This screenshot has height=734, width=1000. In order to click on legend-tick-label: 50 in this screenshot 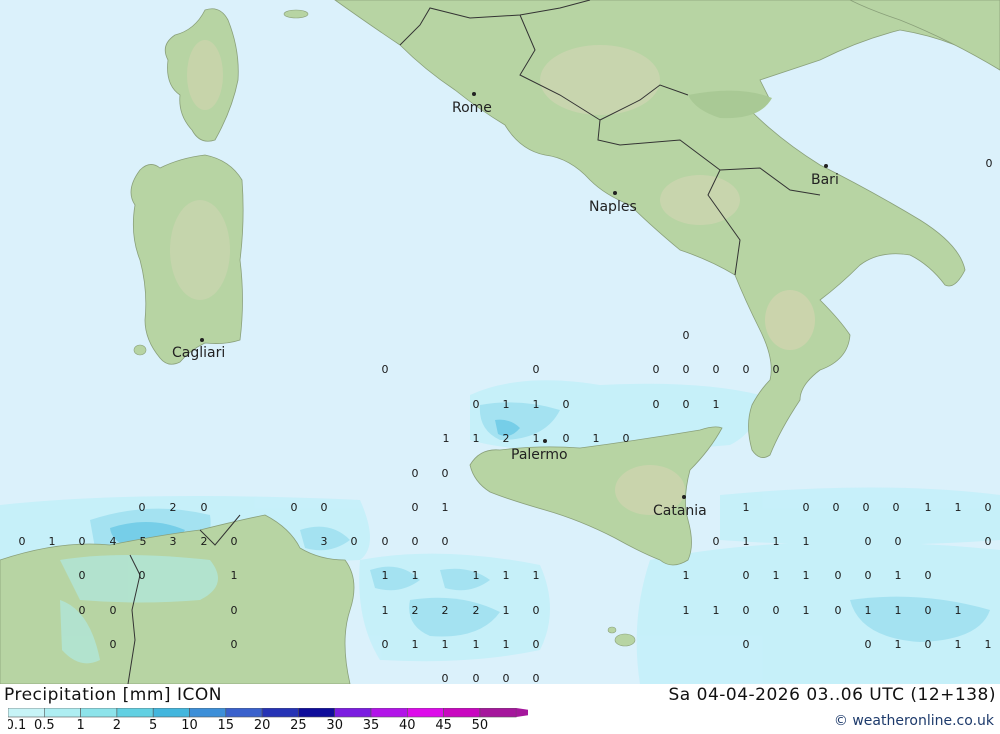, I will do `click(480, 724)`.